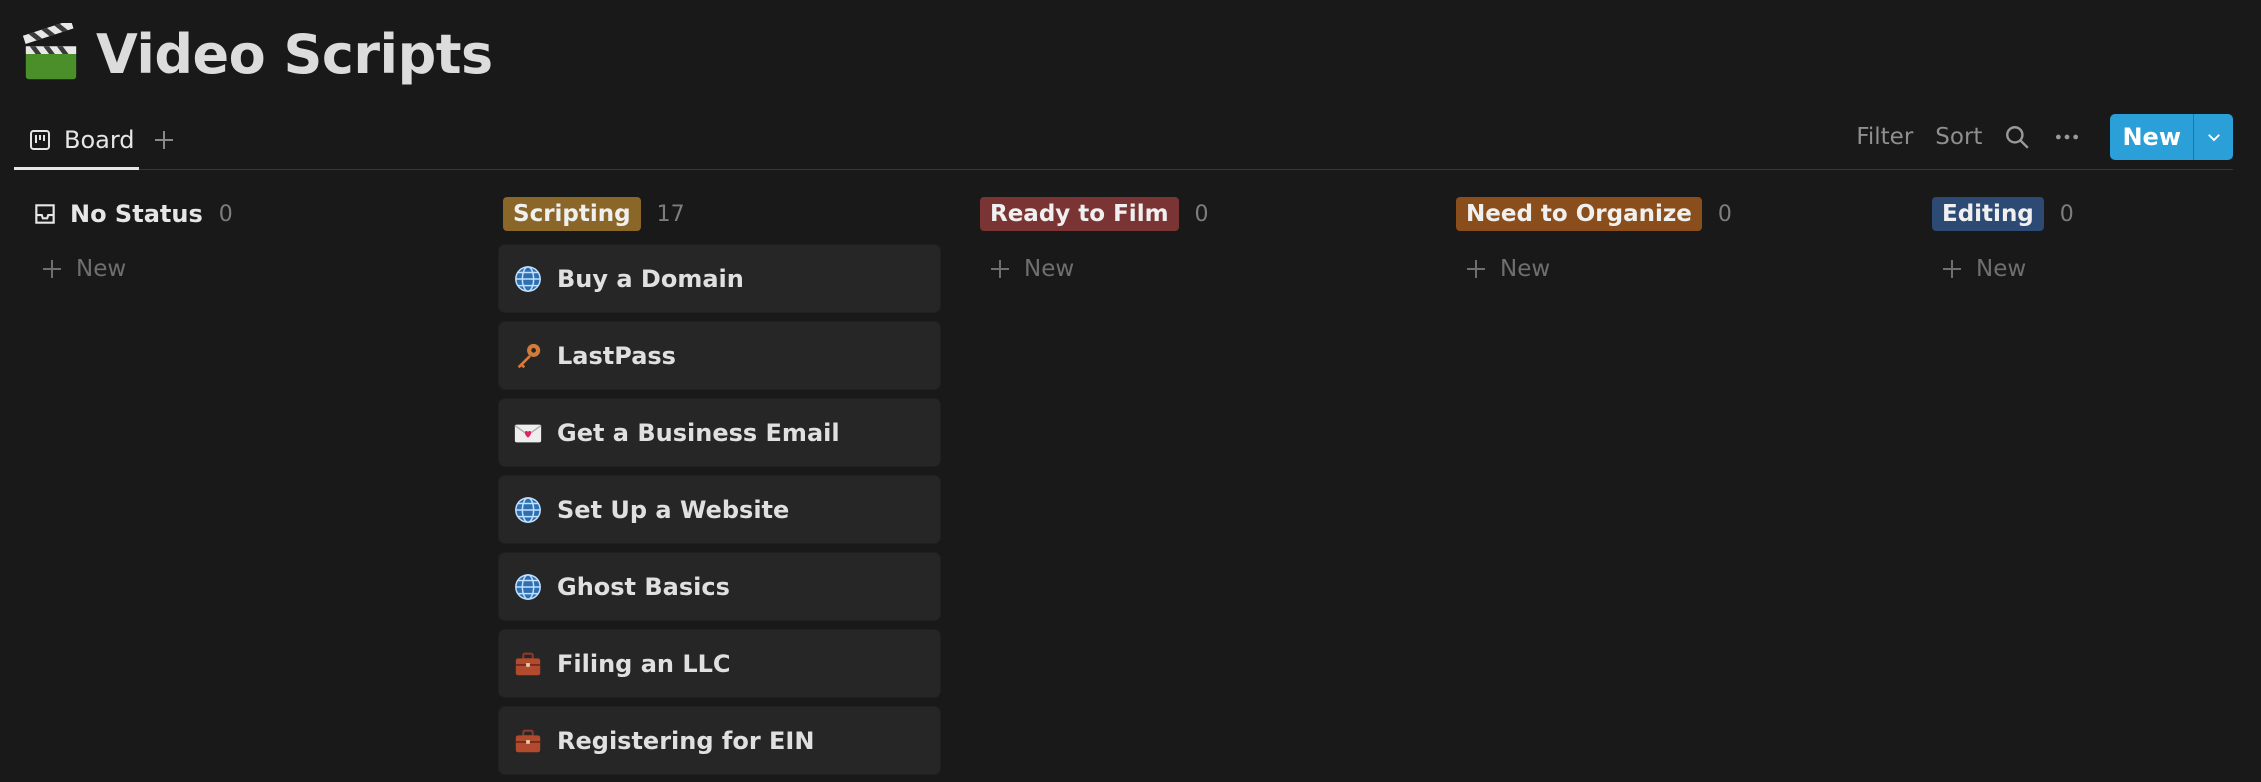 Image resolution: width=2261 pixels, height=782 pixels. I want to click on card-title: Filing an LLC, so click(644, 663).